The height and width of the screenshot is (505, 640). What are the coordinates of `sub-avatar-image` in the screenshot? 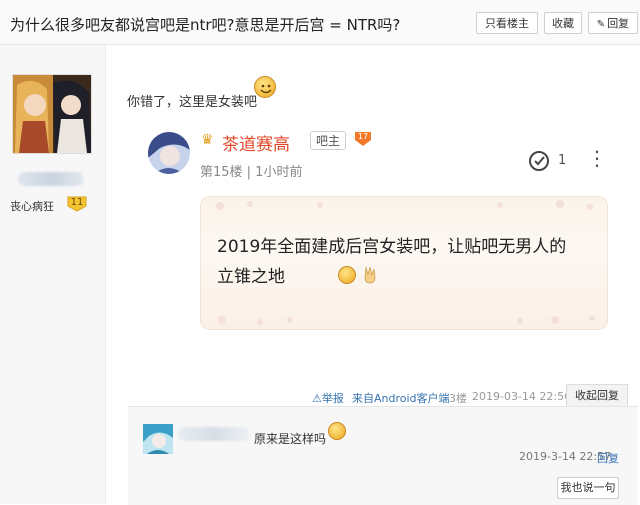 It's located at (158, 439).